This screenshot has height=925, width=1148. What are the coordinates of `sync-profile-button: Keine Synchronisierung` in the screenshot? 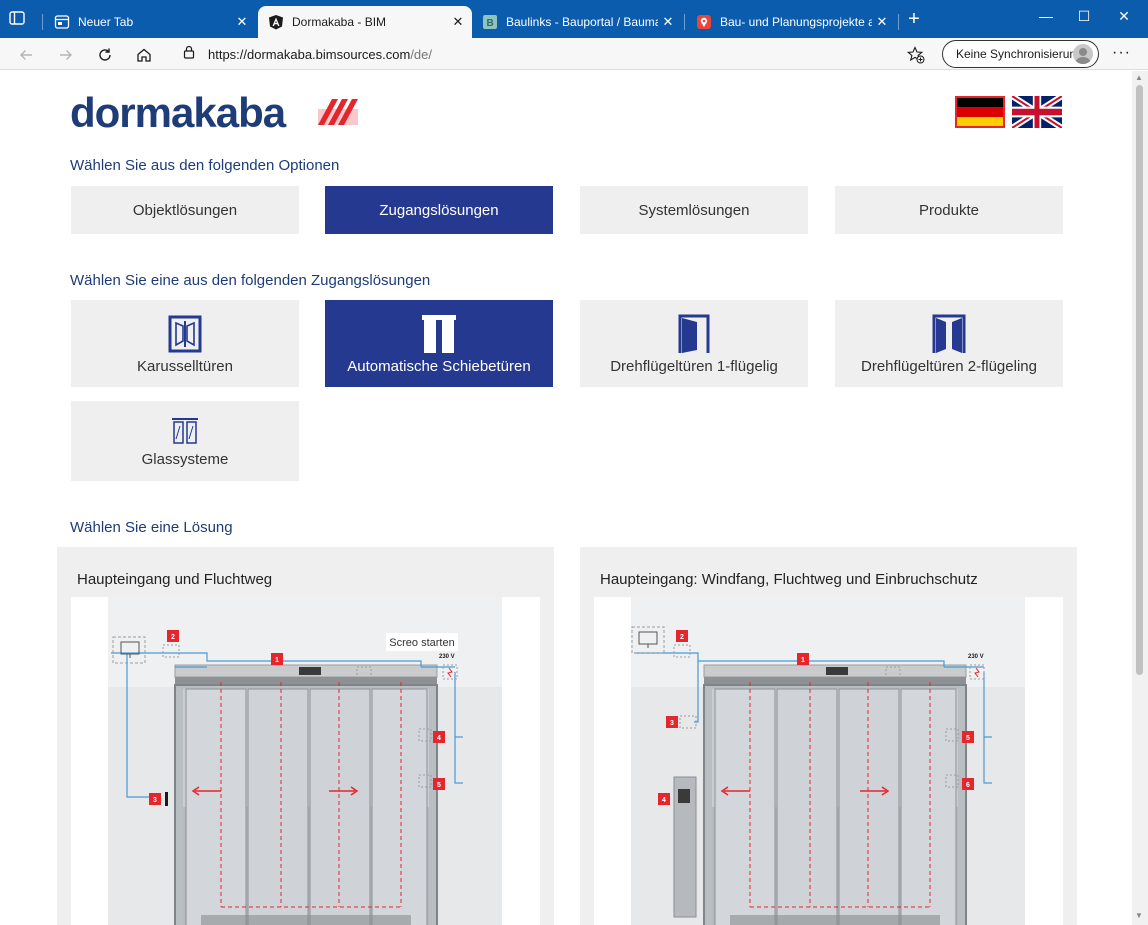 It's located at (1020, 54).